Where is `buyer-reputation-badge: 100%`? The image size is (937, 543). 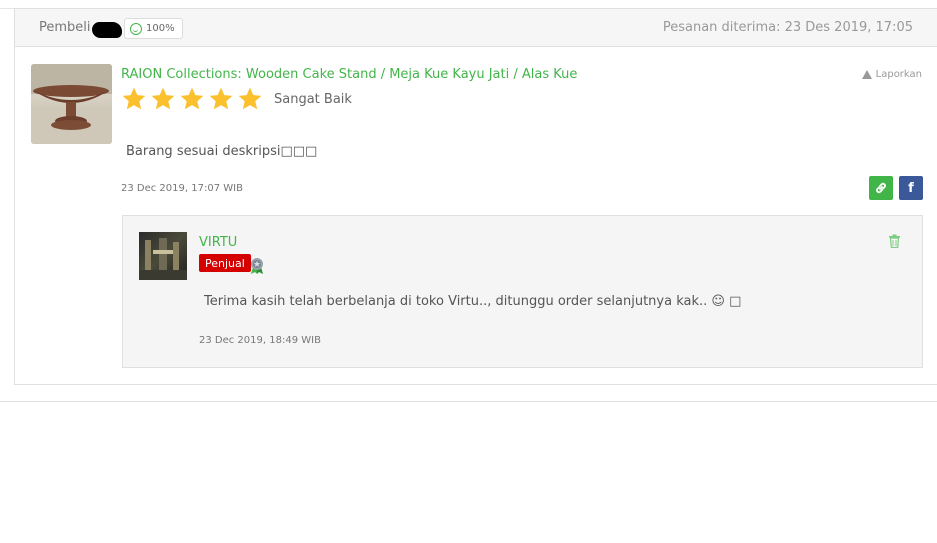 buyer-reputation-badge: 100% is located at coordinates (153, 28).